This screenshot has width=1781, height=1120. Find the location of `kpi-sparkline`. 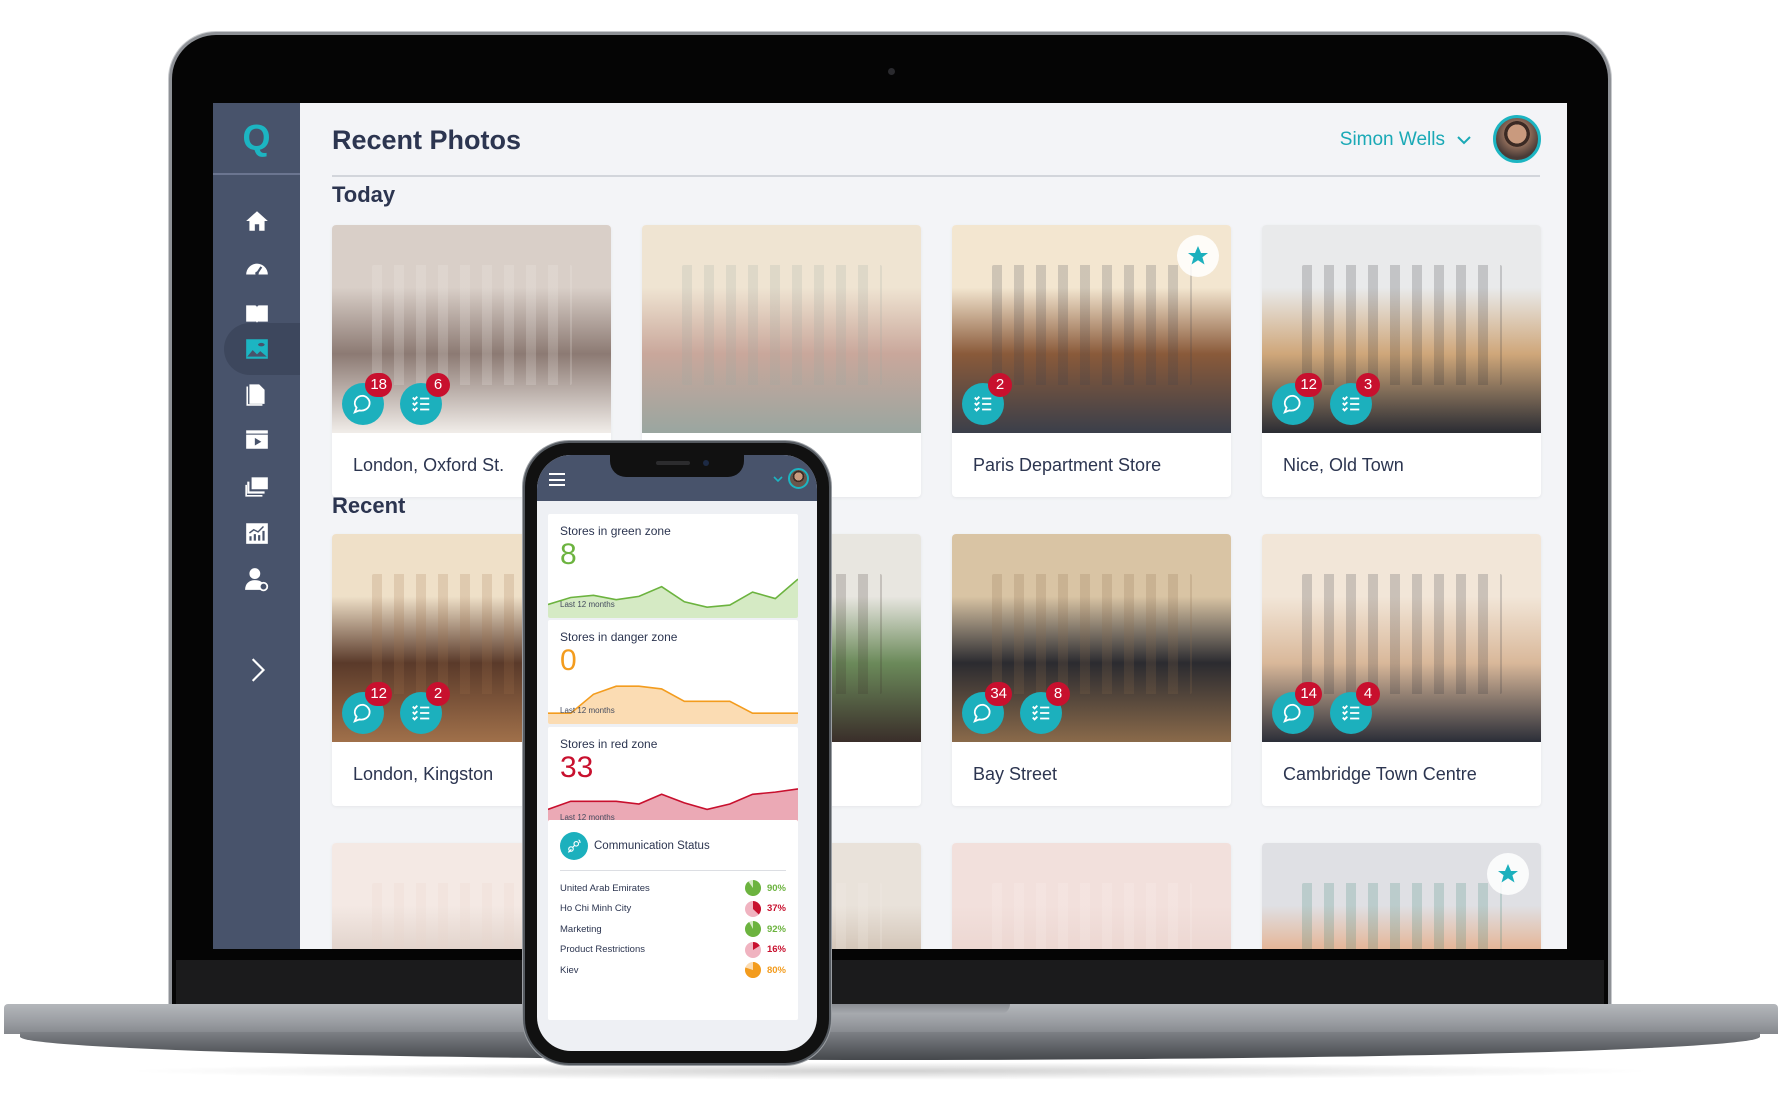

kpi-sparkline is located at coordinates (673, 704).